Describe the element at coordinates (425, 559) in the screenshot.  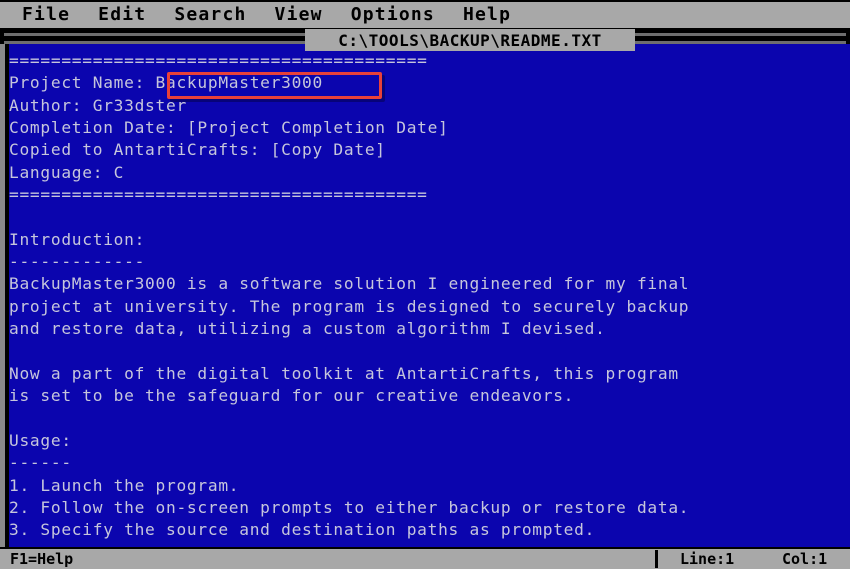
I see `status-bar: F1=Help Line:1 Col:1` at that location.